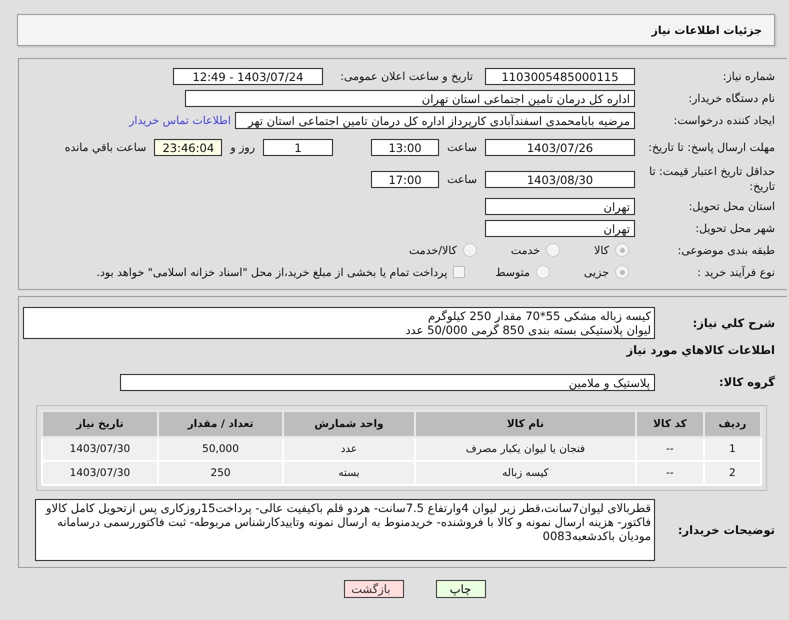 The width and height of the screenshot is (789, 620). Describe the element at coordinates (731, 206) in the screenshot. I see `field-label: استان محل تحویل:` at that location.